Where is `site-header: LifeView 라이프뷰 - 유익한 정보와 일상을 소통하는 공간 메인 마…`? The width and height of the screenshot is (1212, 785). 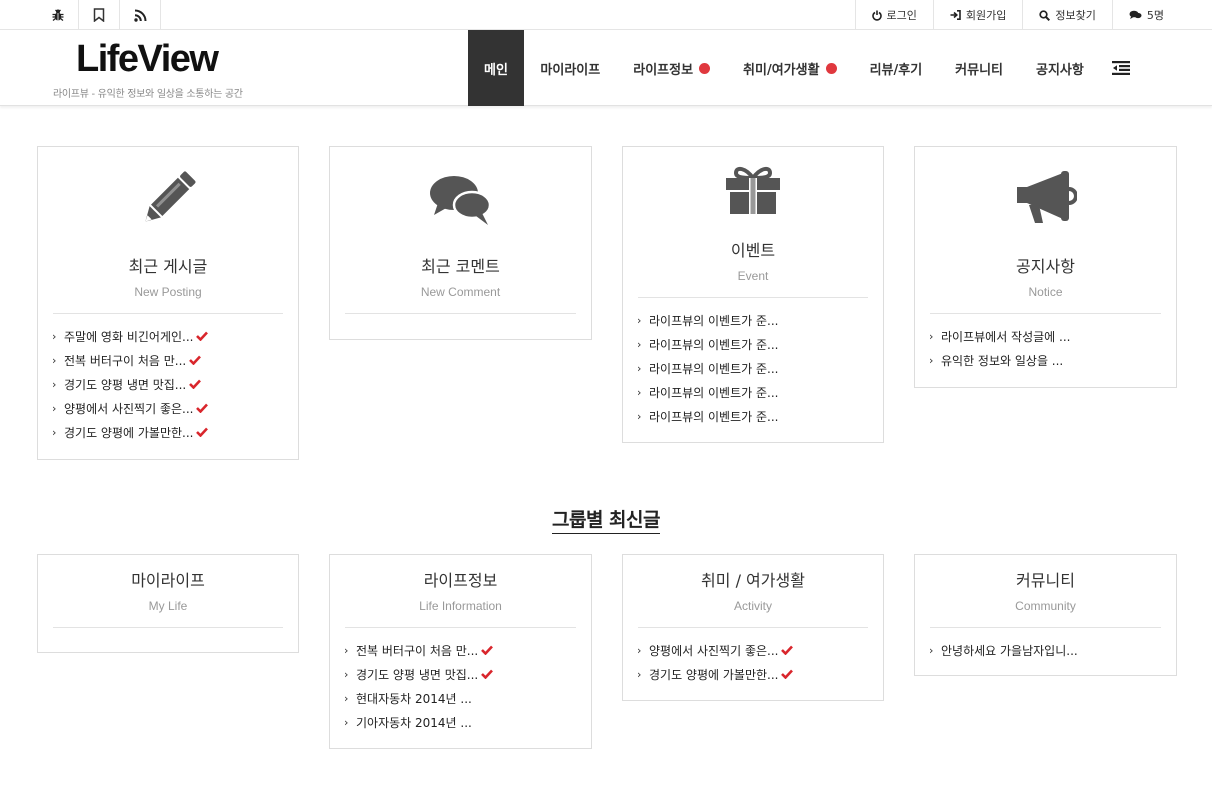 site-header: LifeView 라이프뷰 - 유익한 정보와 일상을 소통하는 공간 메인 마… is located at coordinates (606, 68).